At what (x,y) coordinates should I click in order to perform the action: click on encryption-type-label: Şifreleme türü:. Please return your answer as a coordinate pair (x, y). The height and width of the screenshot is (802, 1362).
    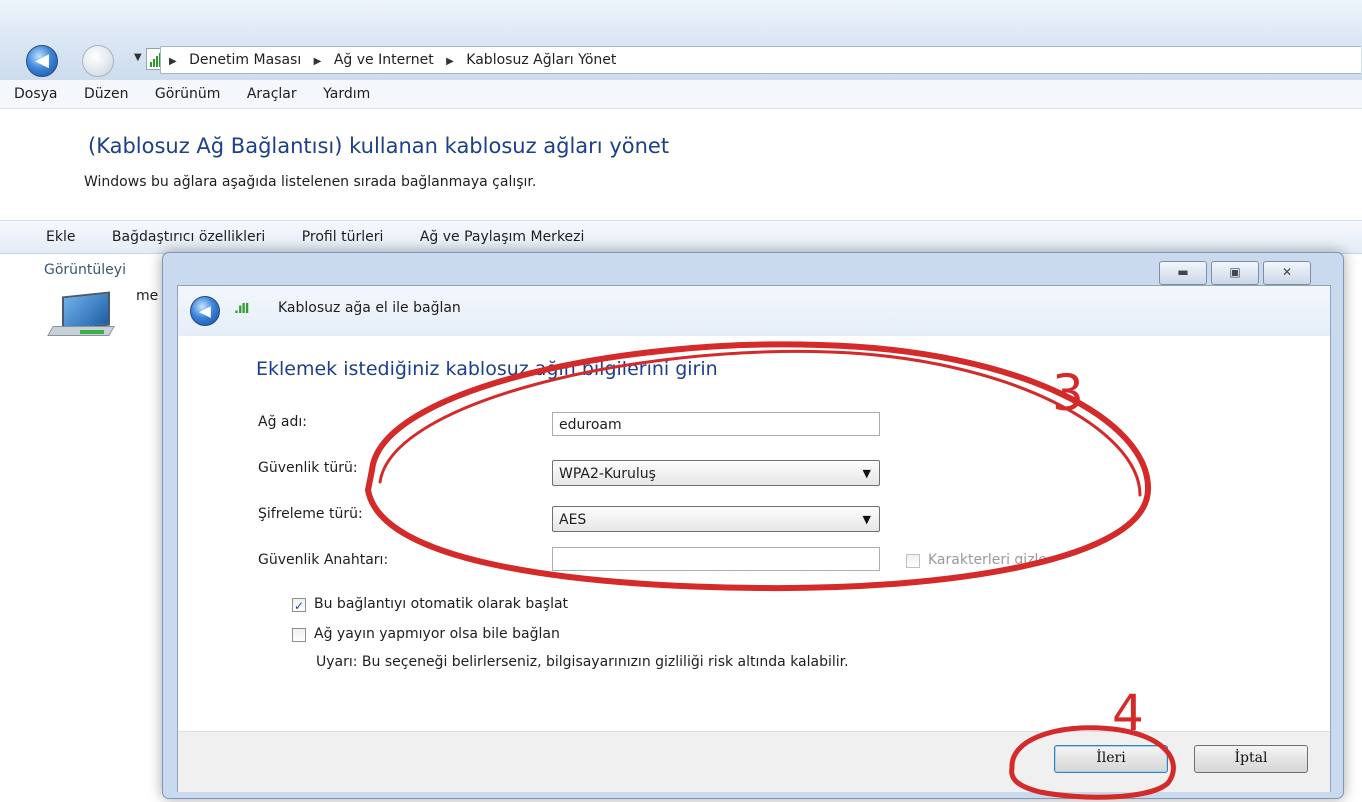
    Looking at the image, I should click on (310, 514).